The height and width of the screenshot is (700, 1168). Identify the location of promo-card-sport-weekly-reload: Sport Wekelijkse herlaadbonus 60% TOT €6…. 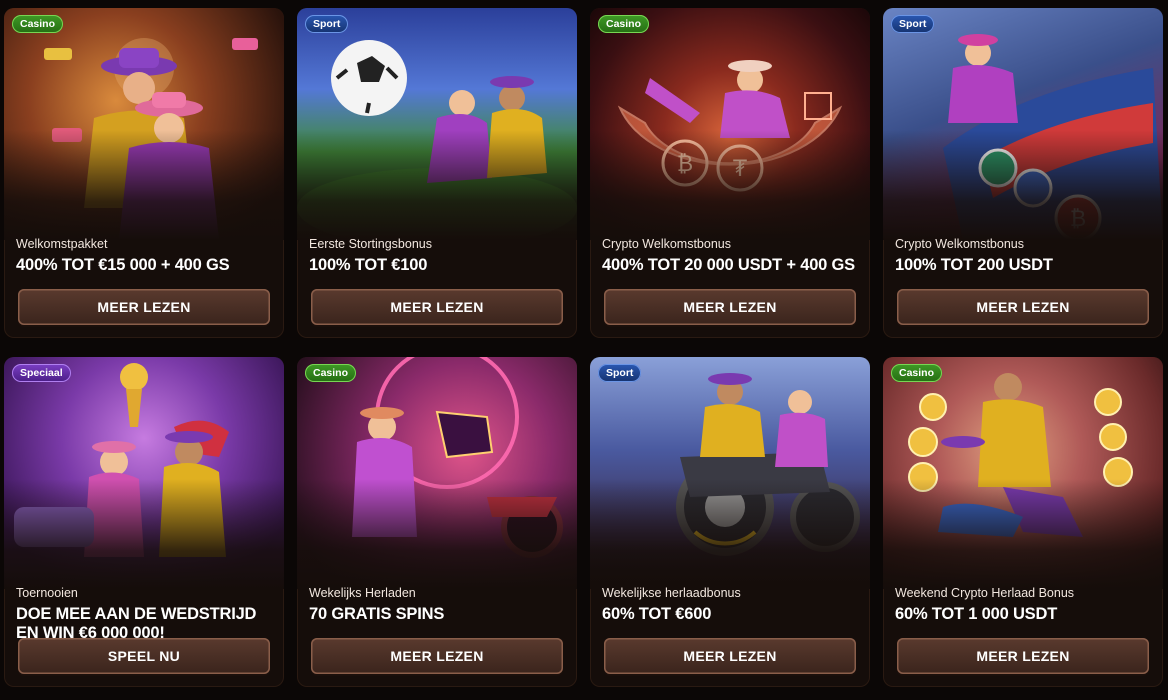
(730, 522).